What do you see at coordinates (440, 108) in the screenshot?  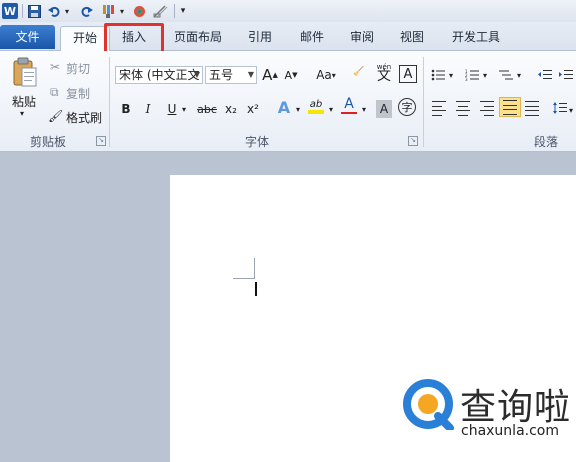 I see `align-left-icon` at bounding box center [440, 108].